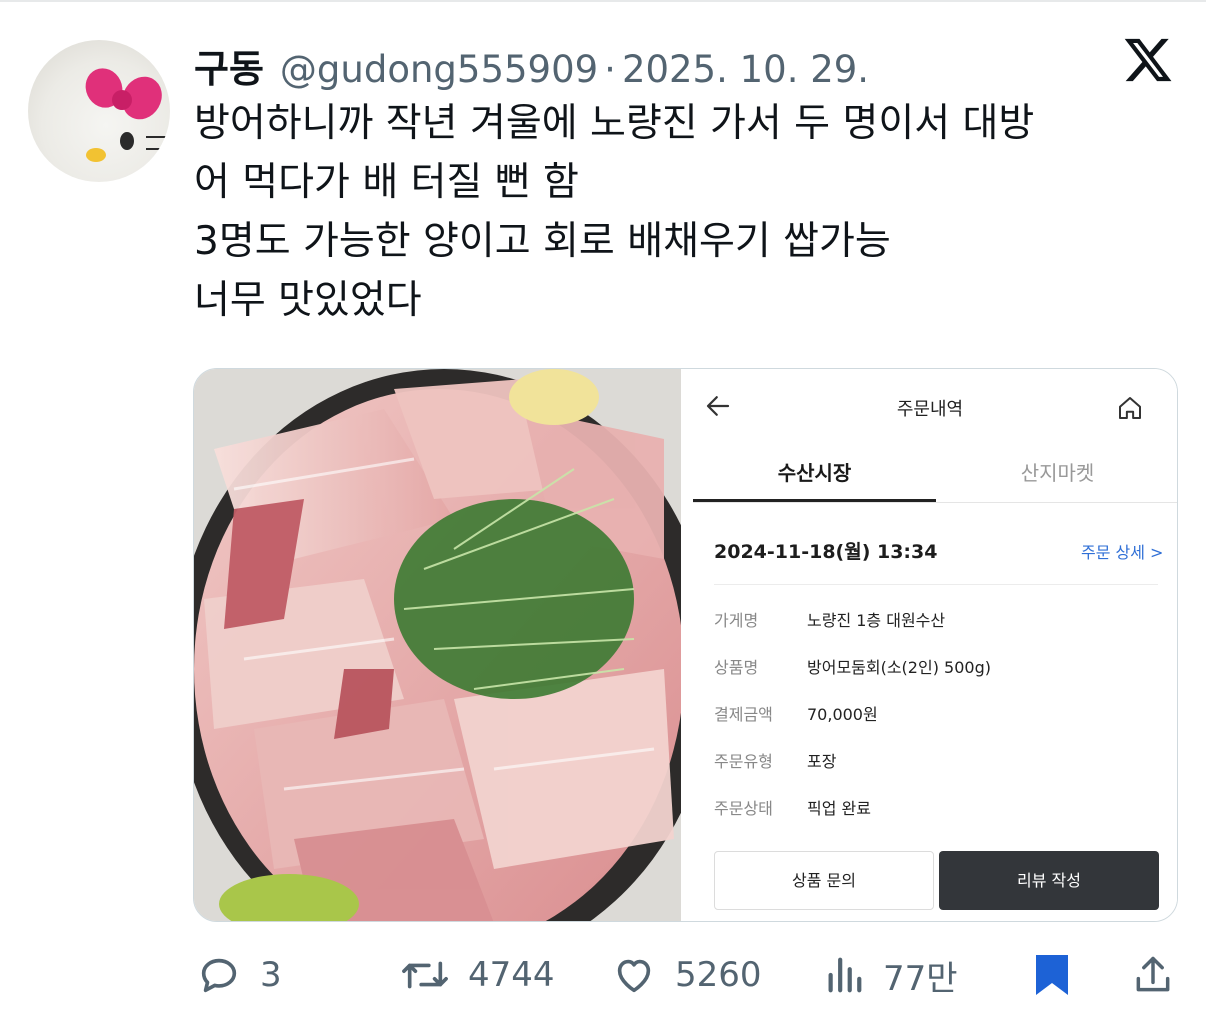 Image resolution: width=1206 pixels, height=1017 pixels. I want to click on share-button, so click(1162, 975).